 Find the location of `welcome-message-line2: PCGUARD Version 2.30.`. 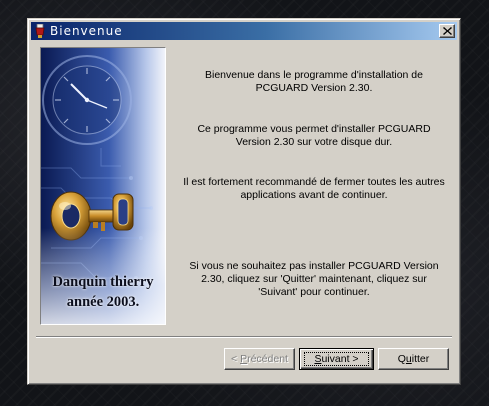

welcome-message-line2: PCGUARD Version 2.30. is located at coordinates (314, 88).